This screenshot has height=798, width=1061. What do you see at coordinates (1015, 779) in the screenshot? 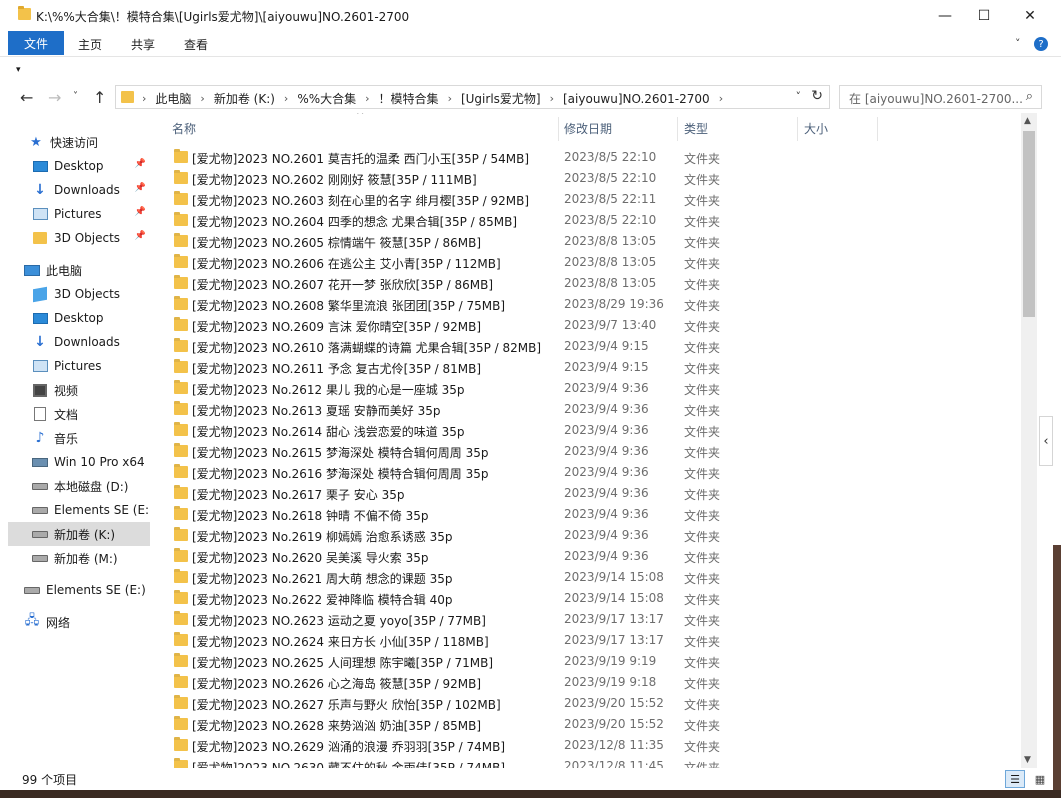
I see `details-view-icon: ☰` at bounding box center [1015, 779].